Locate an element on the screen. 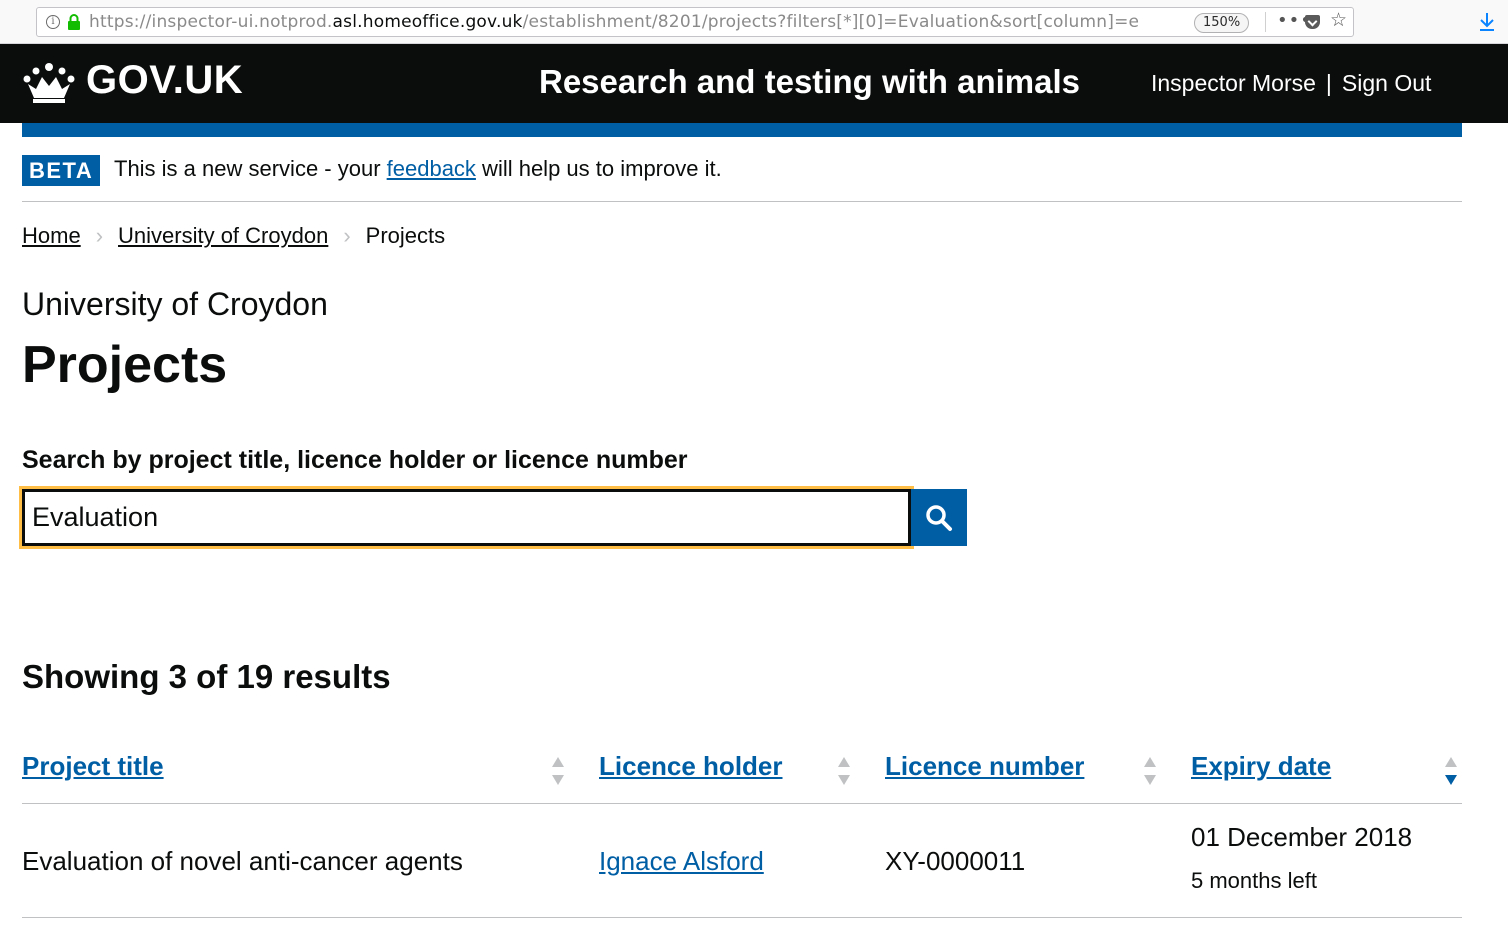 The width and height of the screenshot is (1508, 927). header-blue-stripe is located at coordinates (742, 130).